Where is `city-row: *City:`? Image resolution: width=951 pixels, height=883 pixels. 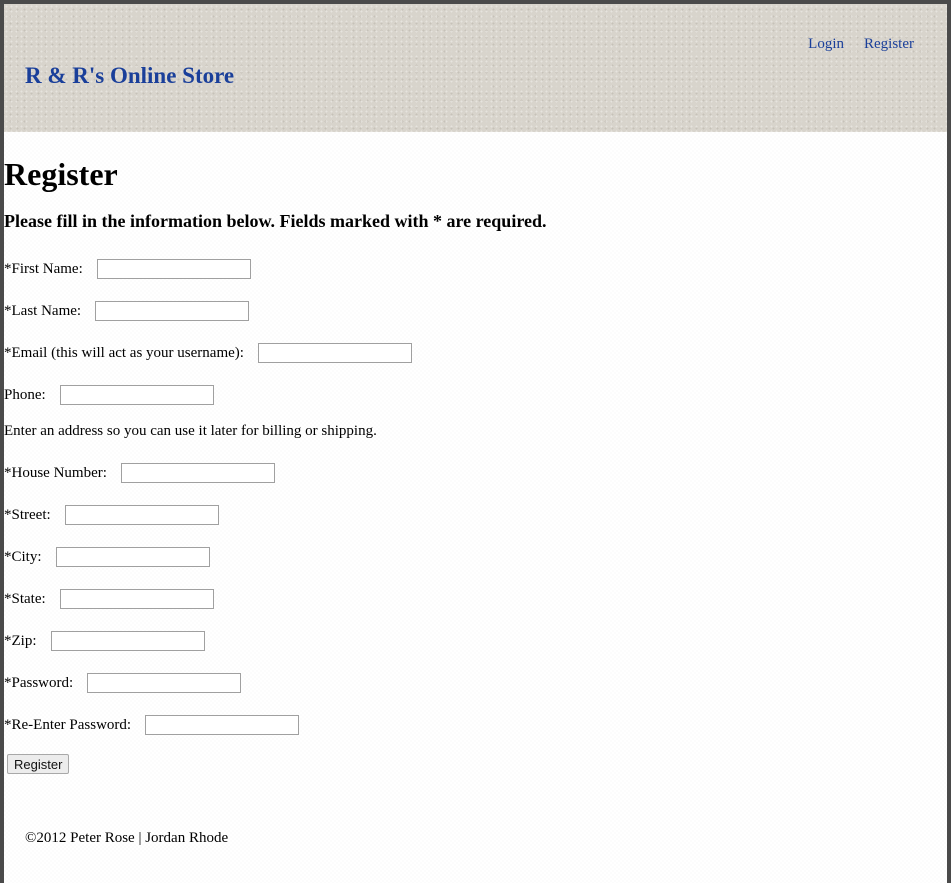
city-row: *City: is located at coordinates (107, 557).